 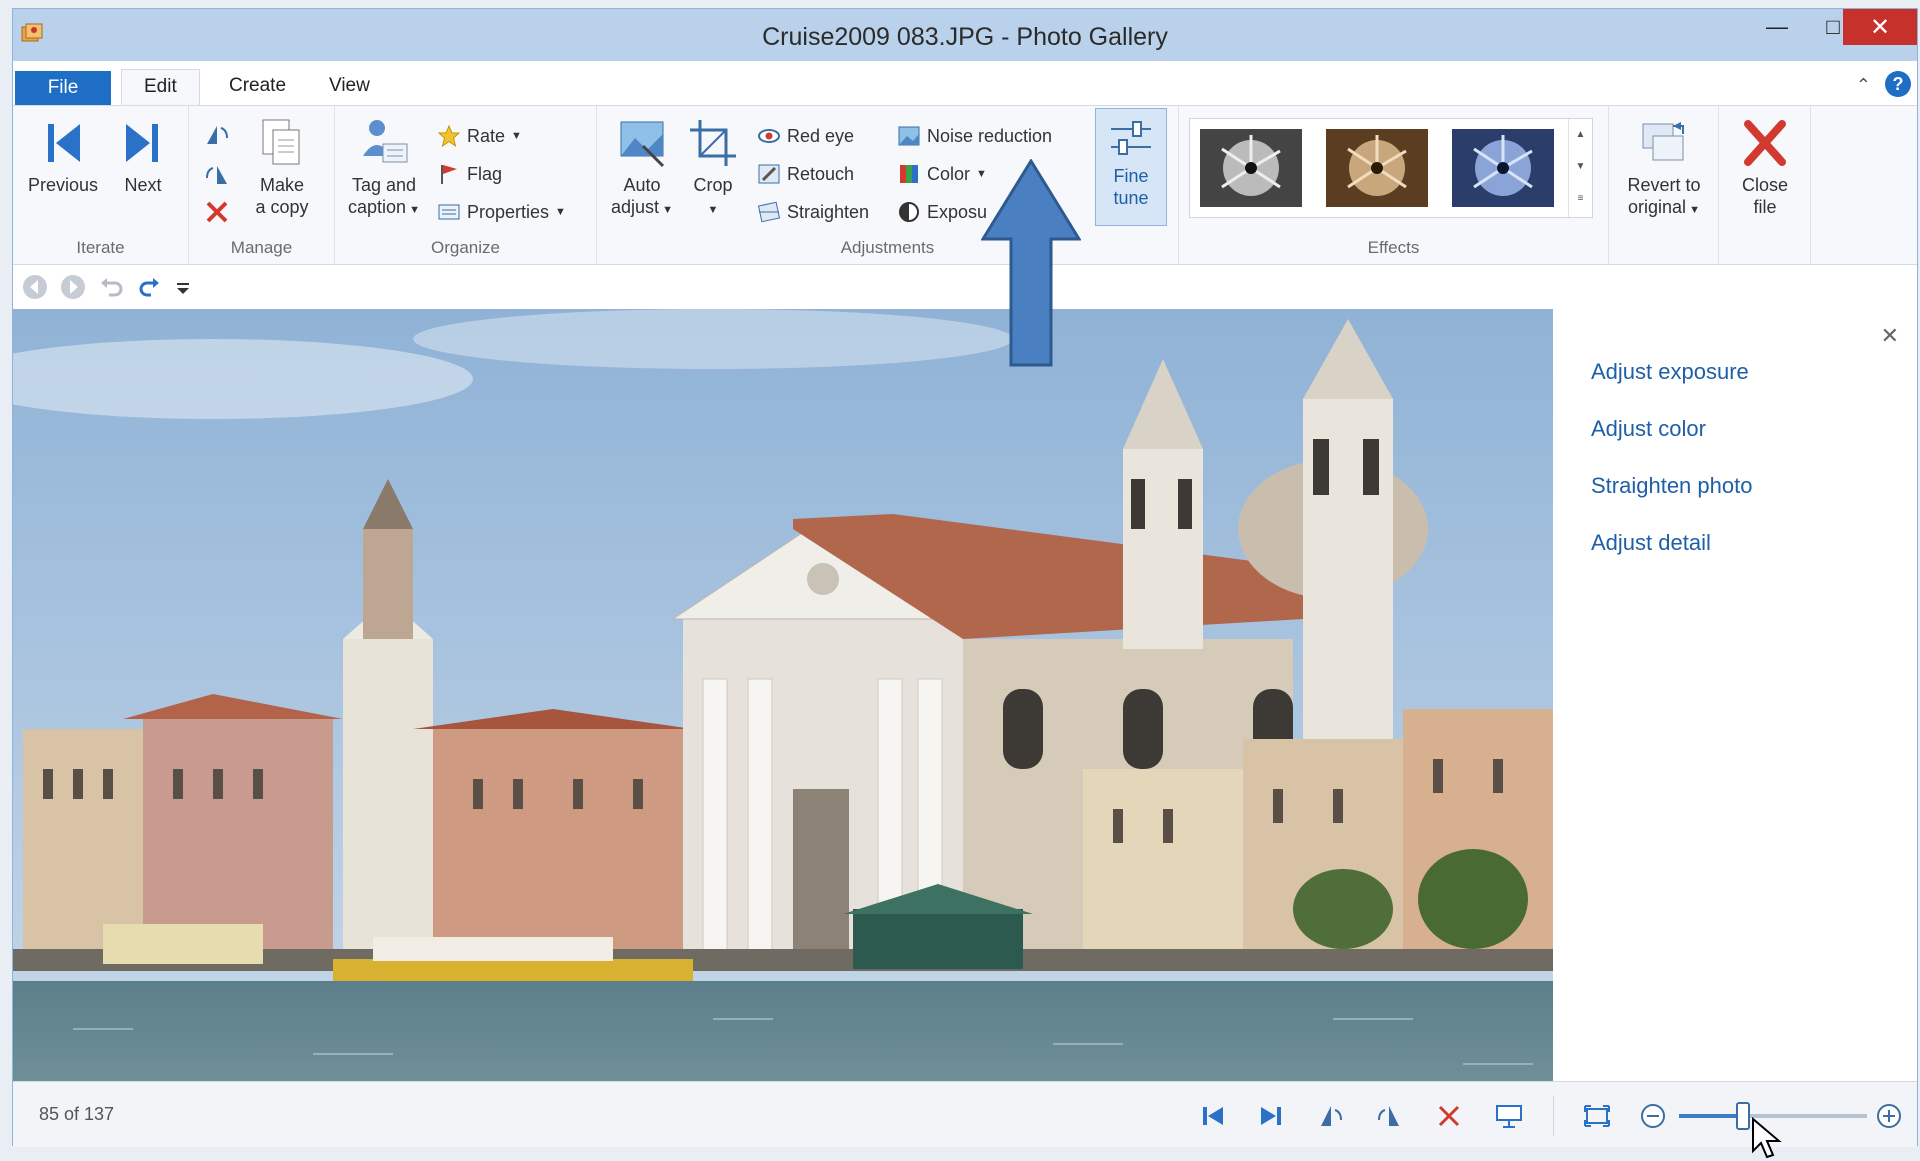 I want to click on zoom-in-icon, so click(x=1889, y=1116).